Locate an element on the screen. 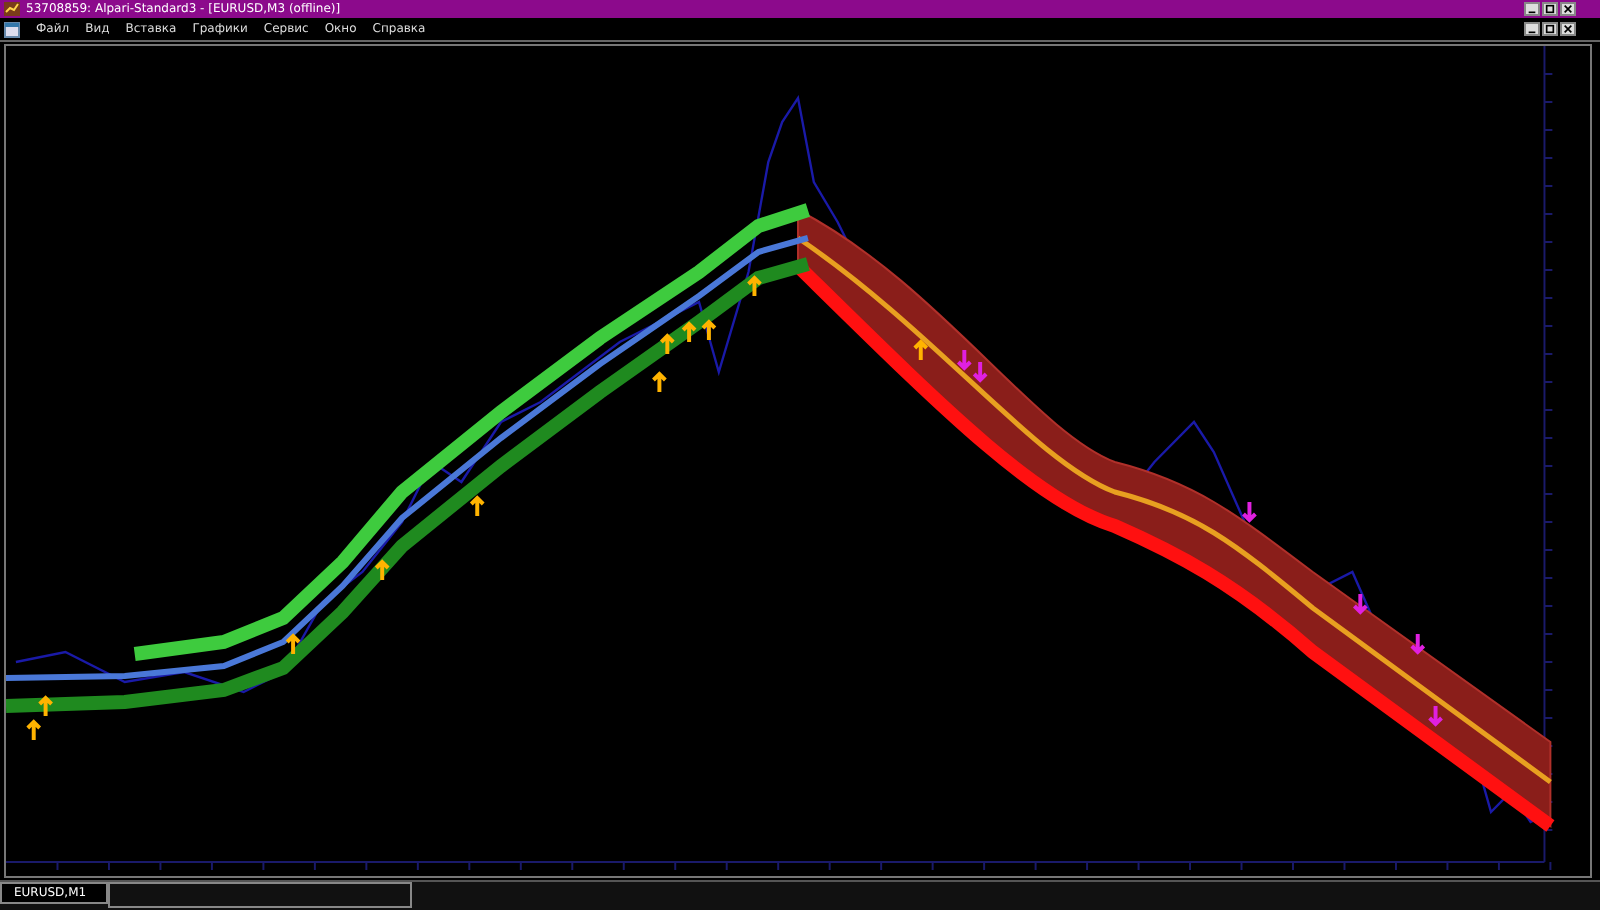 The height and width of the screenshot is (910, 1600). restore-icon is located at coordinates (1550, 29).